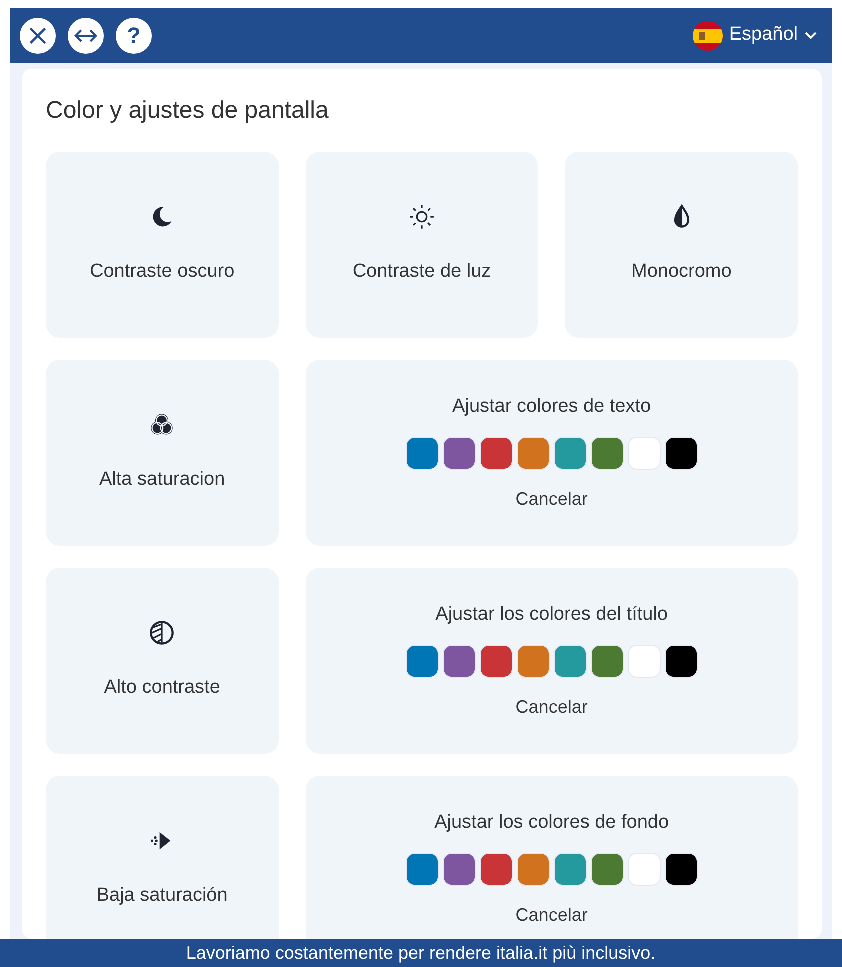  Describe the element at coordinates (134, 36) in the screenshot. I see `help-button: ?` at that location.